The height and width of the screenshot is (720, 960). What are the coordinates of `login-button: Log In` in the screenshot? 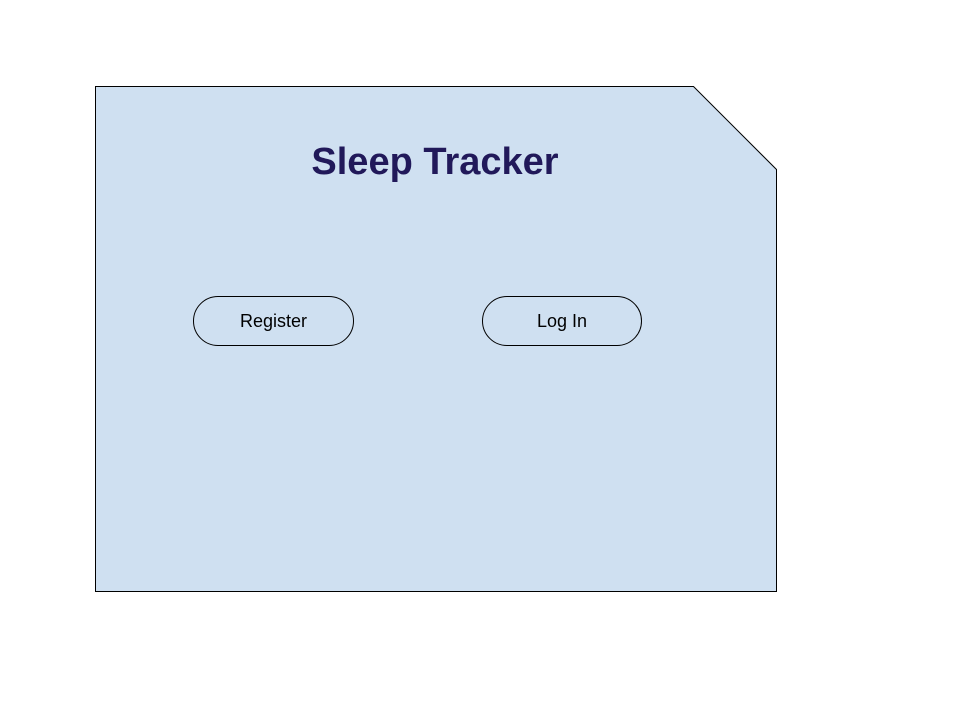 It's located at (562, 321).